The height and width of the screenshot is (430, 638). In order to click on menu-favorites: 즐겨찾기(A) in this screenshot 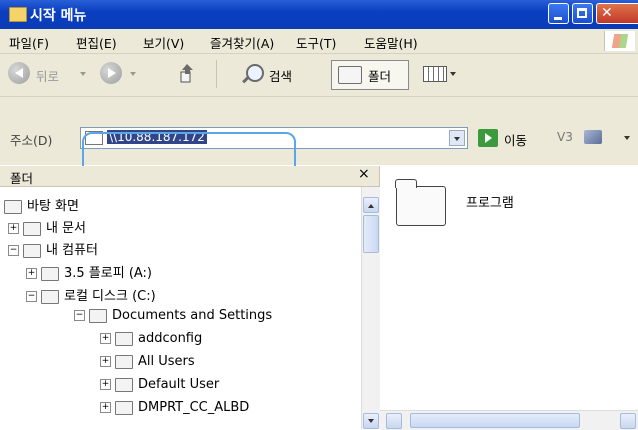, I will do `click(242, 42)`.